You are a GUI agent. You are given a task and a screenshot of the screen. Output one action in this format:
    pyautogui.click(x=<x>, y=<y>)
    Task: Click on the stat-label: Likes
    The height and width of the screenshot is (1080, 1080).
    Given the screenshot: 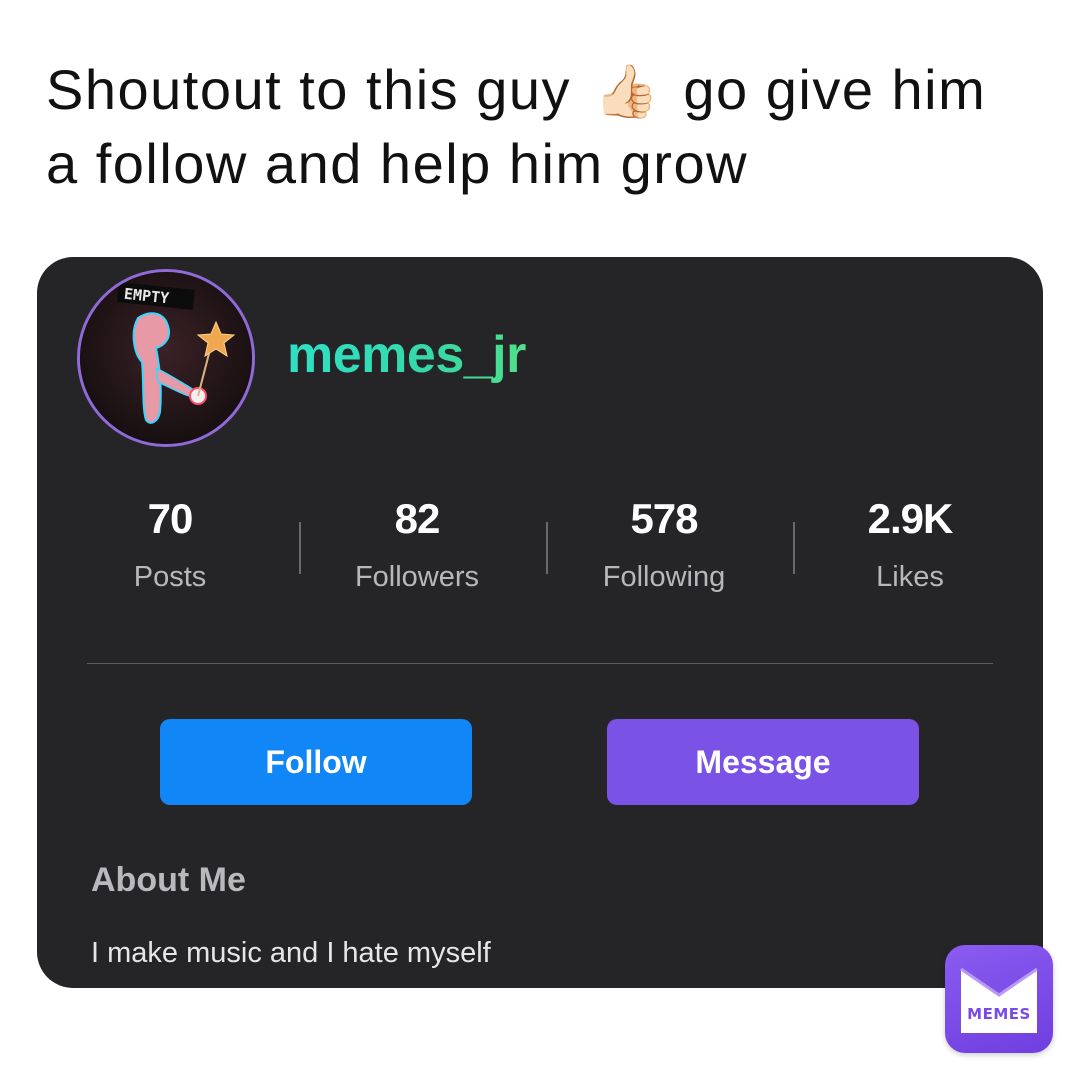 What is the action you would take?
    pyautogui.click(x=910, y=577)
    